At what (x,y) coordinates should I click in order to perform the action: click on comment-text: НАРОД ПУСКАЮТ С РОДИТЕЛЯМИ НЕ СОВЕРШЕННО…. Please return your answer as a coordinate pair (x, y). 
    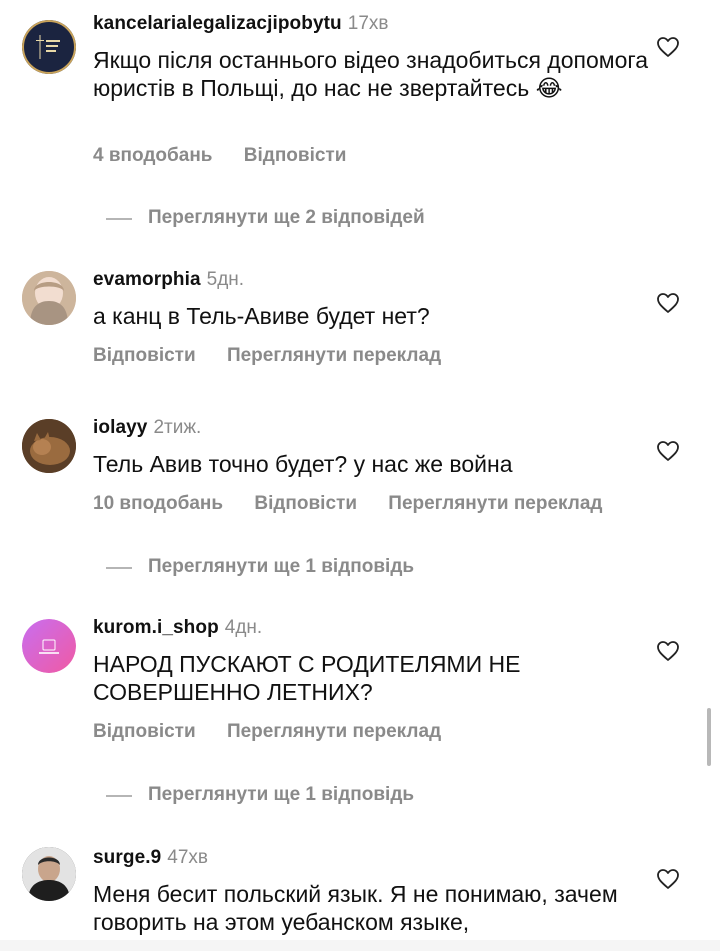
    Looking at the image, I should click on (307, 678).